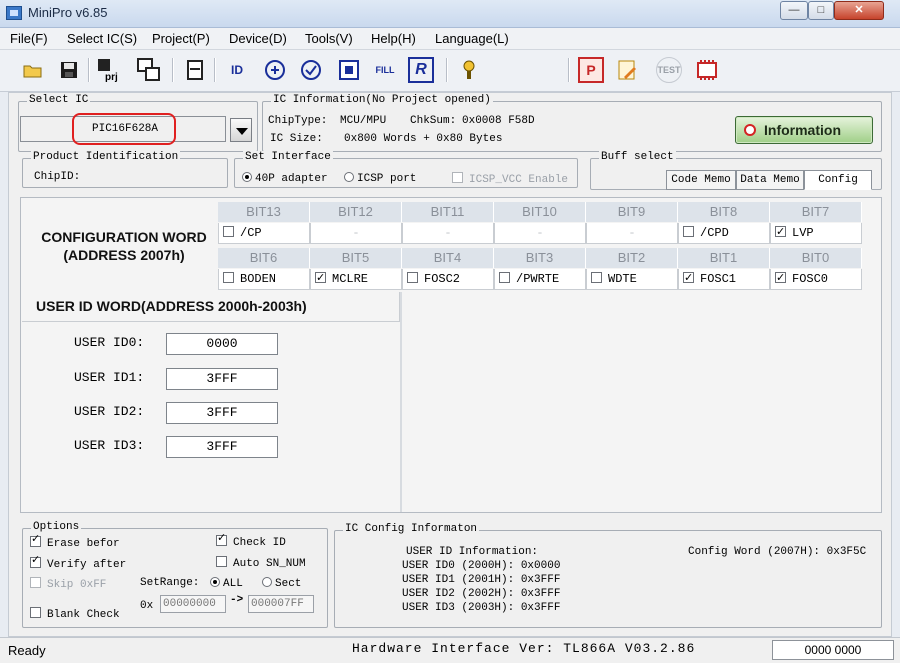 This screenshot has height=663, width=900. What do you see at coordinates (777, 552) in the screenshot?
I see `config-word-info: Config Word (2007H): 0x3F5C` at bounding box center [777, 552].